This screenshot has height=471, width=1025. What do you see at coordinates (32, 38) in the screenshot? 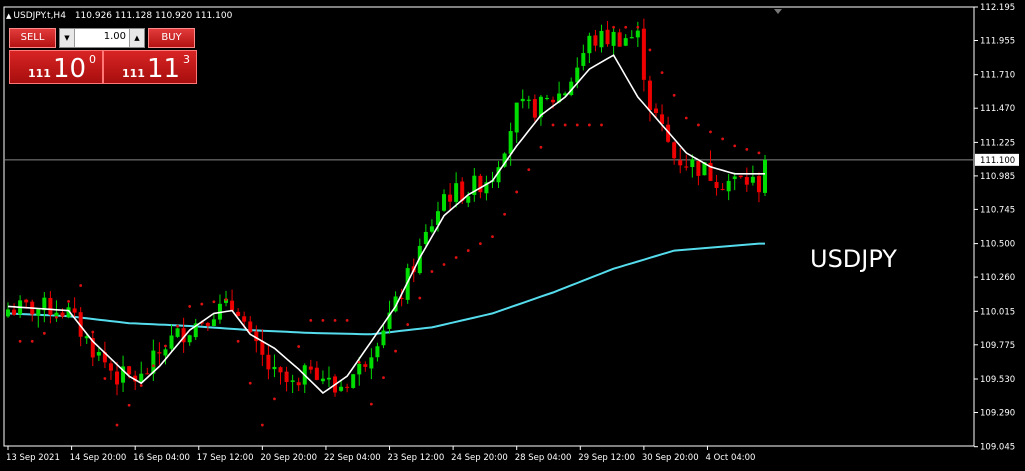
I see `sell-button: SELL` at bounding box center [32, 38].